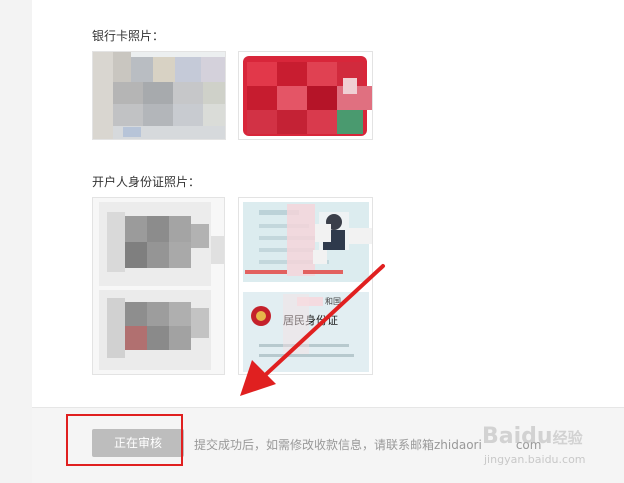 The image size is (624, 483). I want to click on left-gutter, so click(16, 241).